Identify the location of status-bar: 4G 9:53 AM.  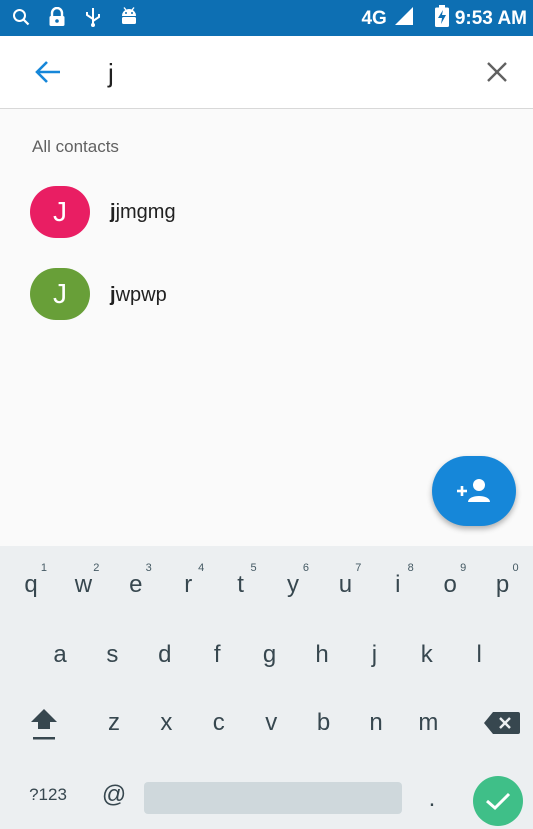
(266, 18).